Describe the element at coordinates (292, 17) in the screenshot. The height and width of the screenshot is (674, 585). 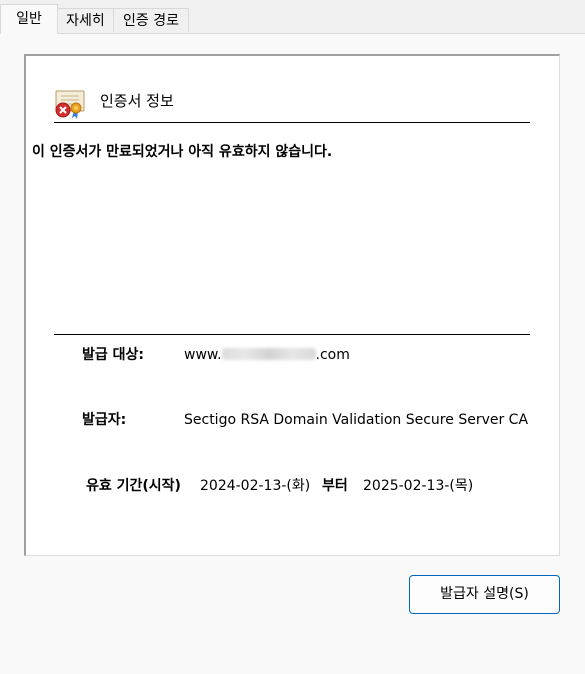
I see `tab-strip: 자세히 인증 경로 일반` at that location.